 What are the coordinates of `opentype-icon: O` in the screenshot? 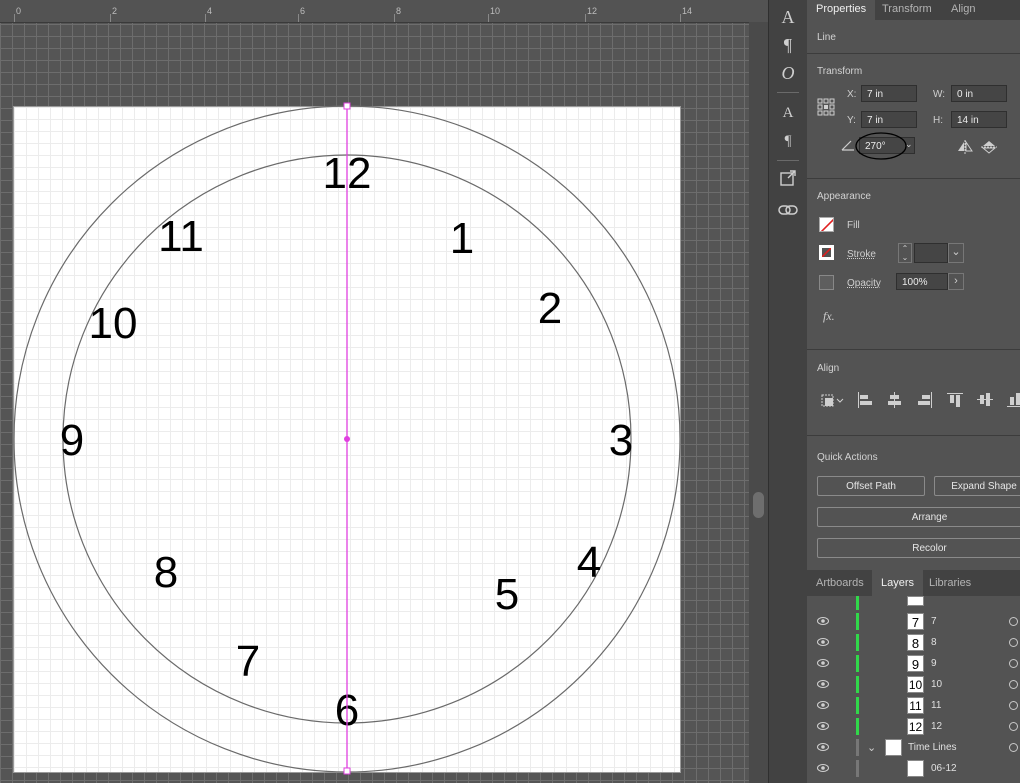 It's located at (788, 73).